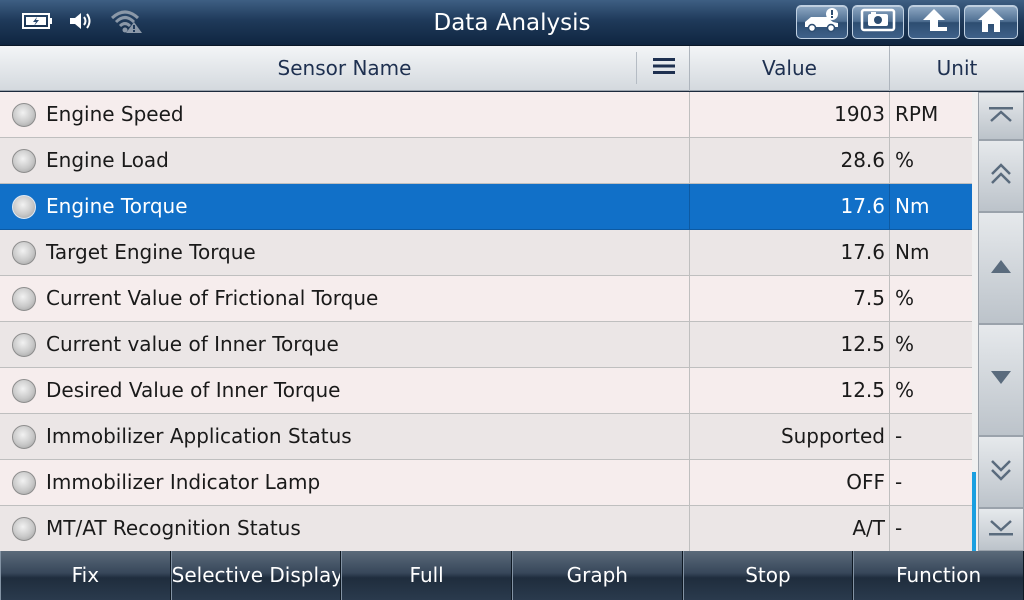 The image size is (1024, 600). I want to click on scroll-button-panel, so click(1001, 321).